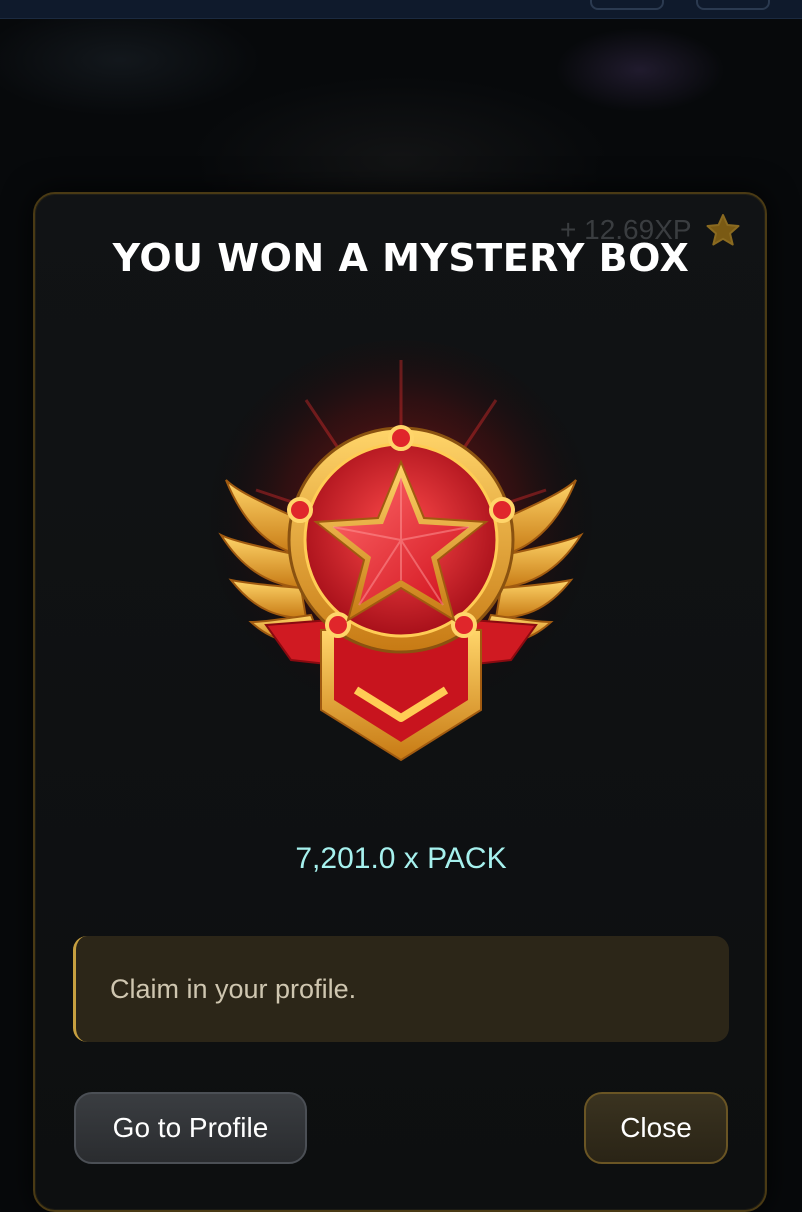 This screenshot has height=1212, width=802. I want to click on claim-notice-text: Claim in your profile., so click(233, 988).